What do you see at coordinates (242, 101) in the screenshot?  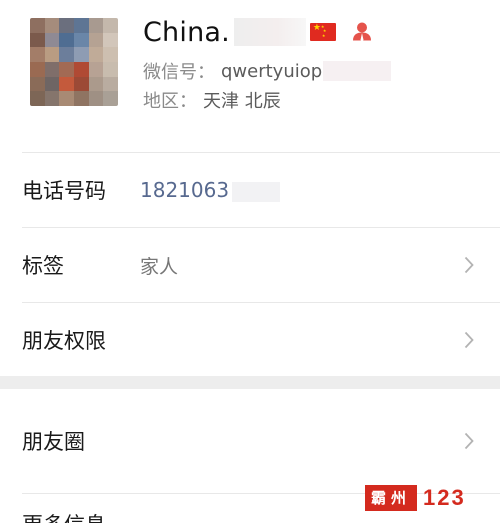 I see `region-value: 天津 北辰` at bounding box center [242, 101].